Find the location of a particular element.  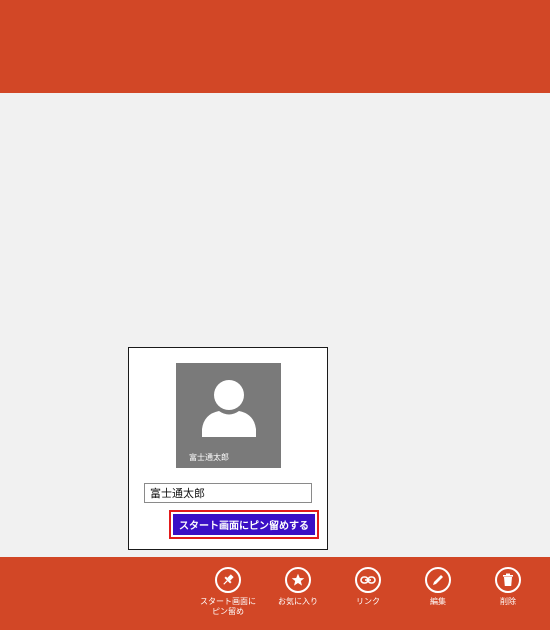

edit-label: 編集 is located at coordinates (438, 601).